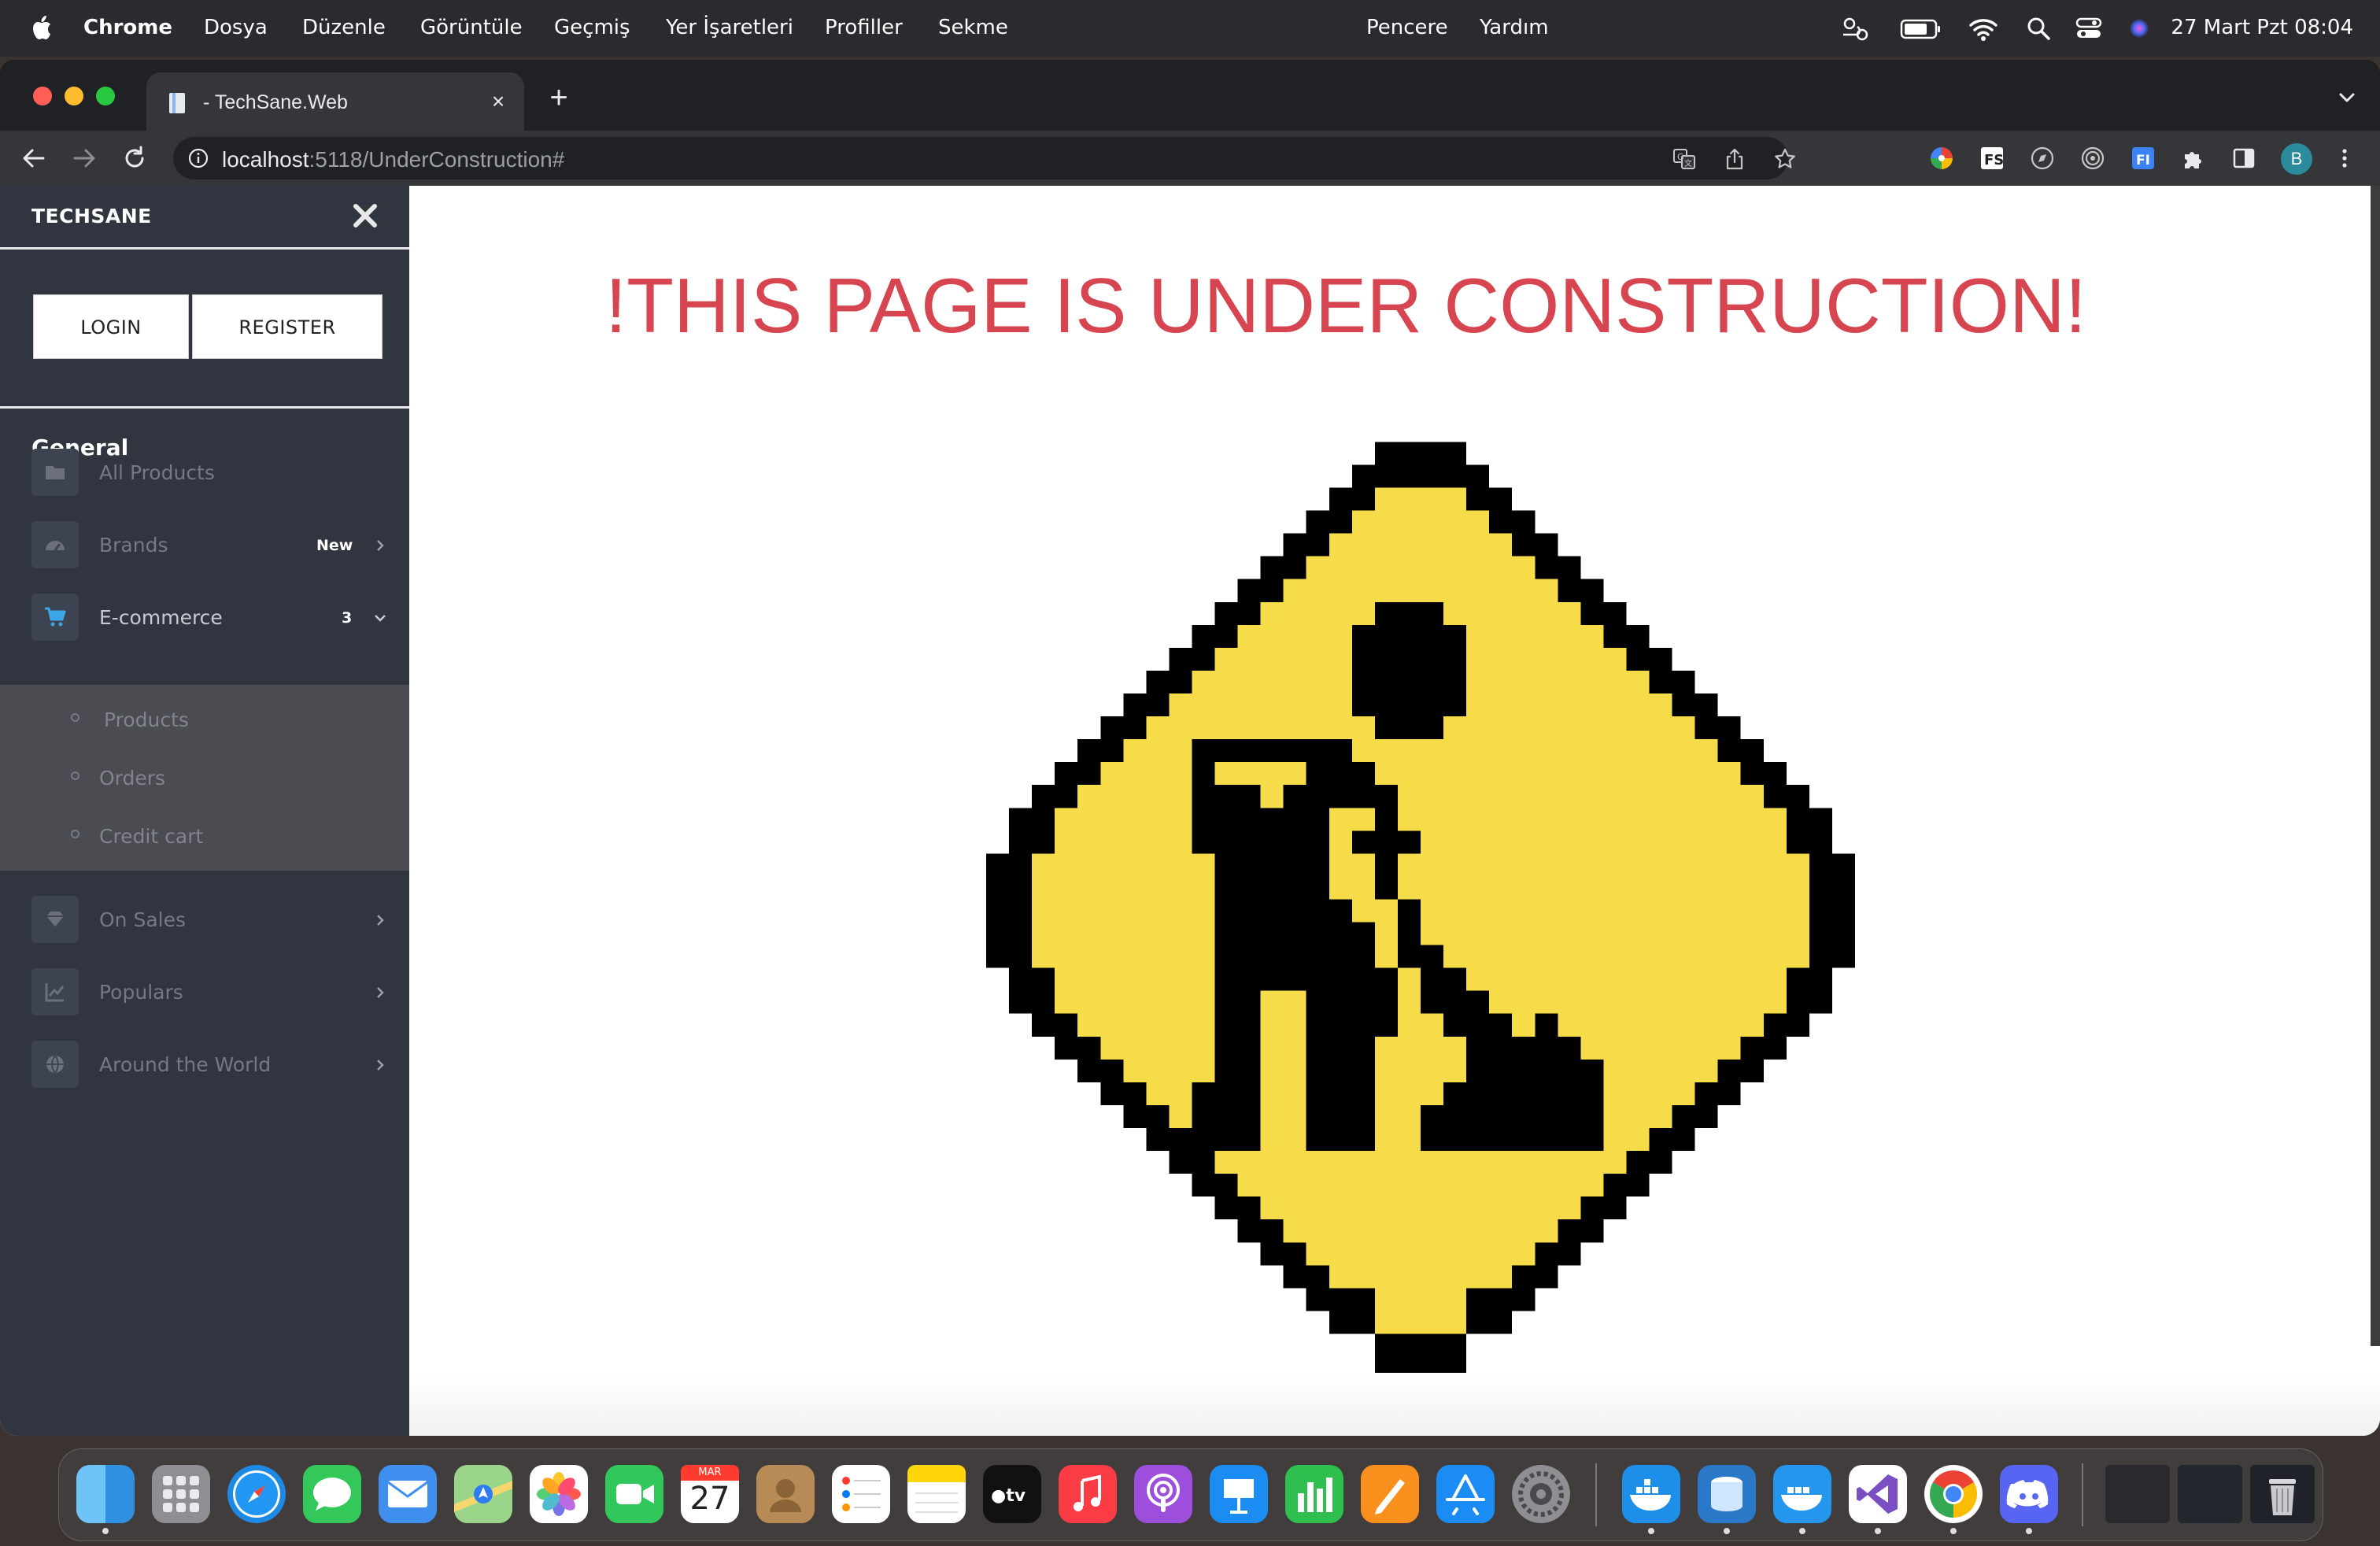 This screenshot has width=2380, height=1546. What do you see at coordinates (204, 991) in the screenshot?
I see `sidebar-item-populars: Populars` at bounding box center [204, 991].